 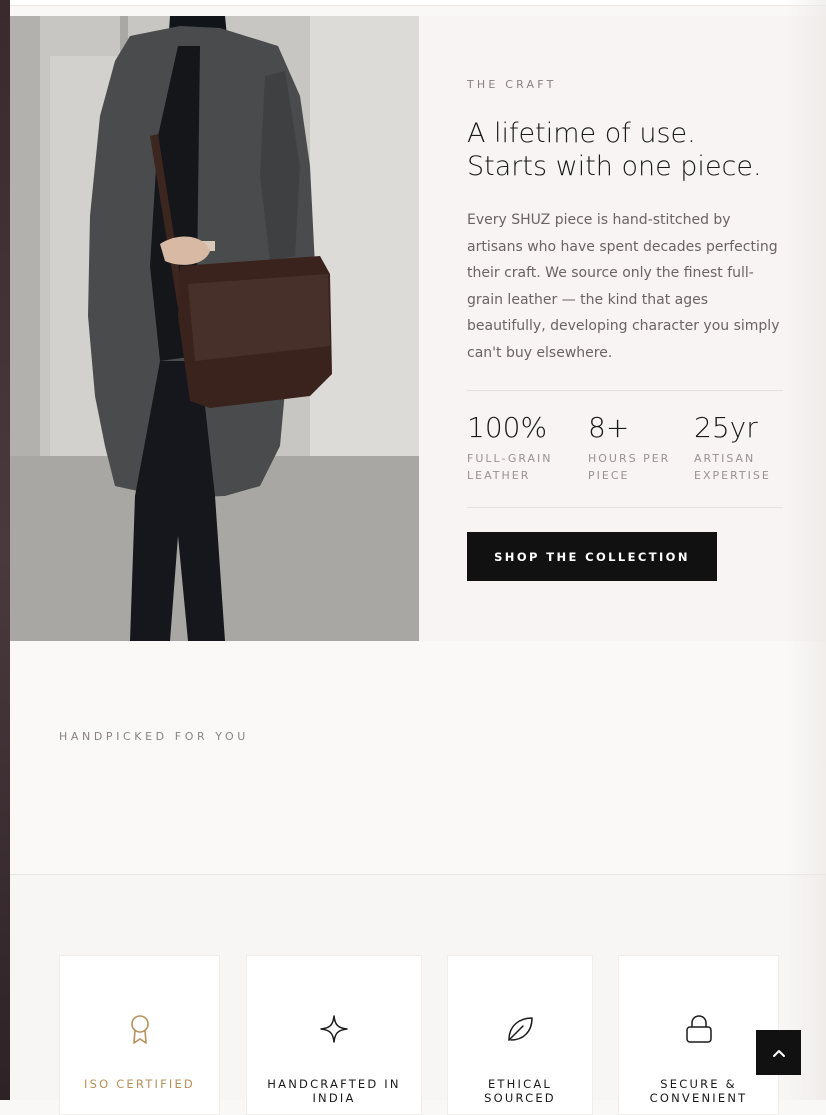 What do you see at coordinates (517, 447) in the screenshot?
I see `stat-full-grain: 100% FULL-GRAIN LEATHER` at bounding box center [517, 447].